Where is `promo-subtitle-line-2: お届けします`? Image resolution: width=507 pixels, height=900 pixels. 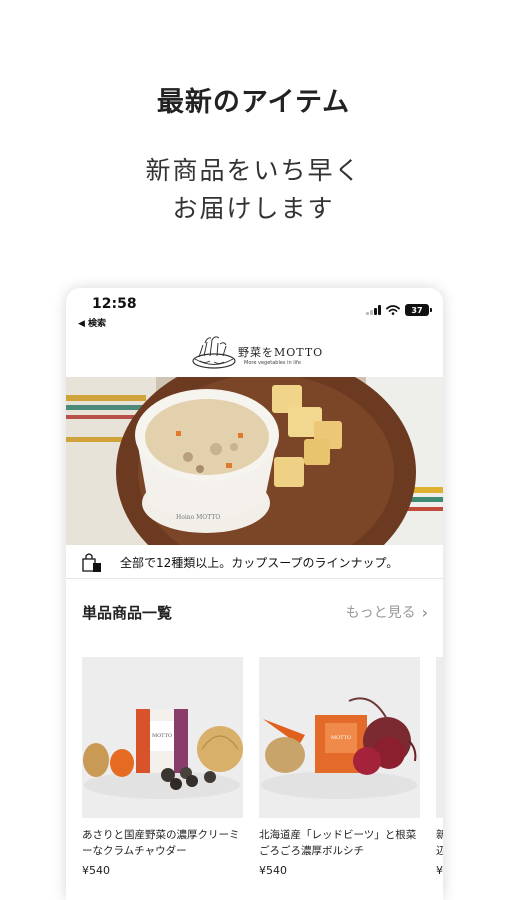 promo-subtitle-line-2: お届けします is located at coordinates (253, 208).